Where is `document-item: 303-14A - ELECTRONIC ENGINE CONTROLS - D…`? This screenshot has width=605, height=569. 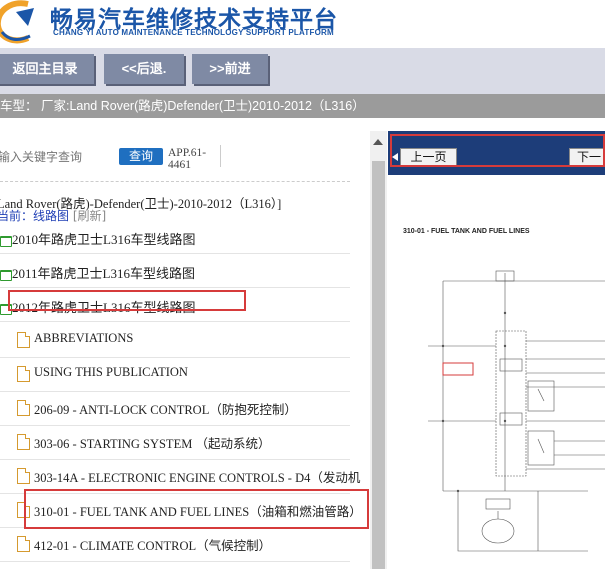
document-item: 303-14A - ELECTRONIC ENGINE CONTROLS - D… is located at coordinates (180, 476).